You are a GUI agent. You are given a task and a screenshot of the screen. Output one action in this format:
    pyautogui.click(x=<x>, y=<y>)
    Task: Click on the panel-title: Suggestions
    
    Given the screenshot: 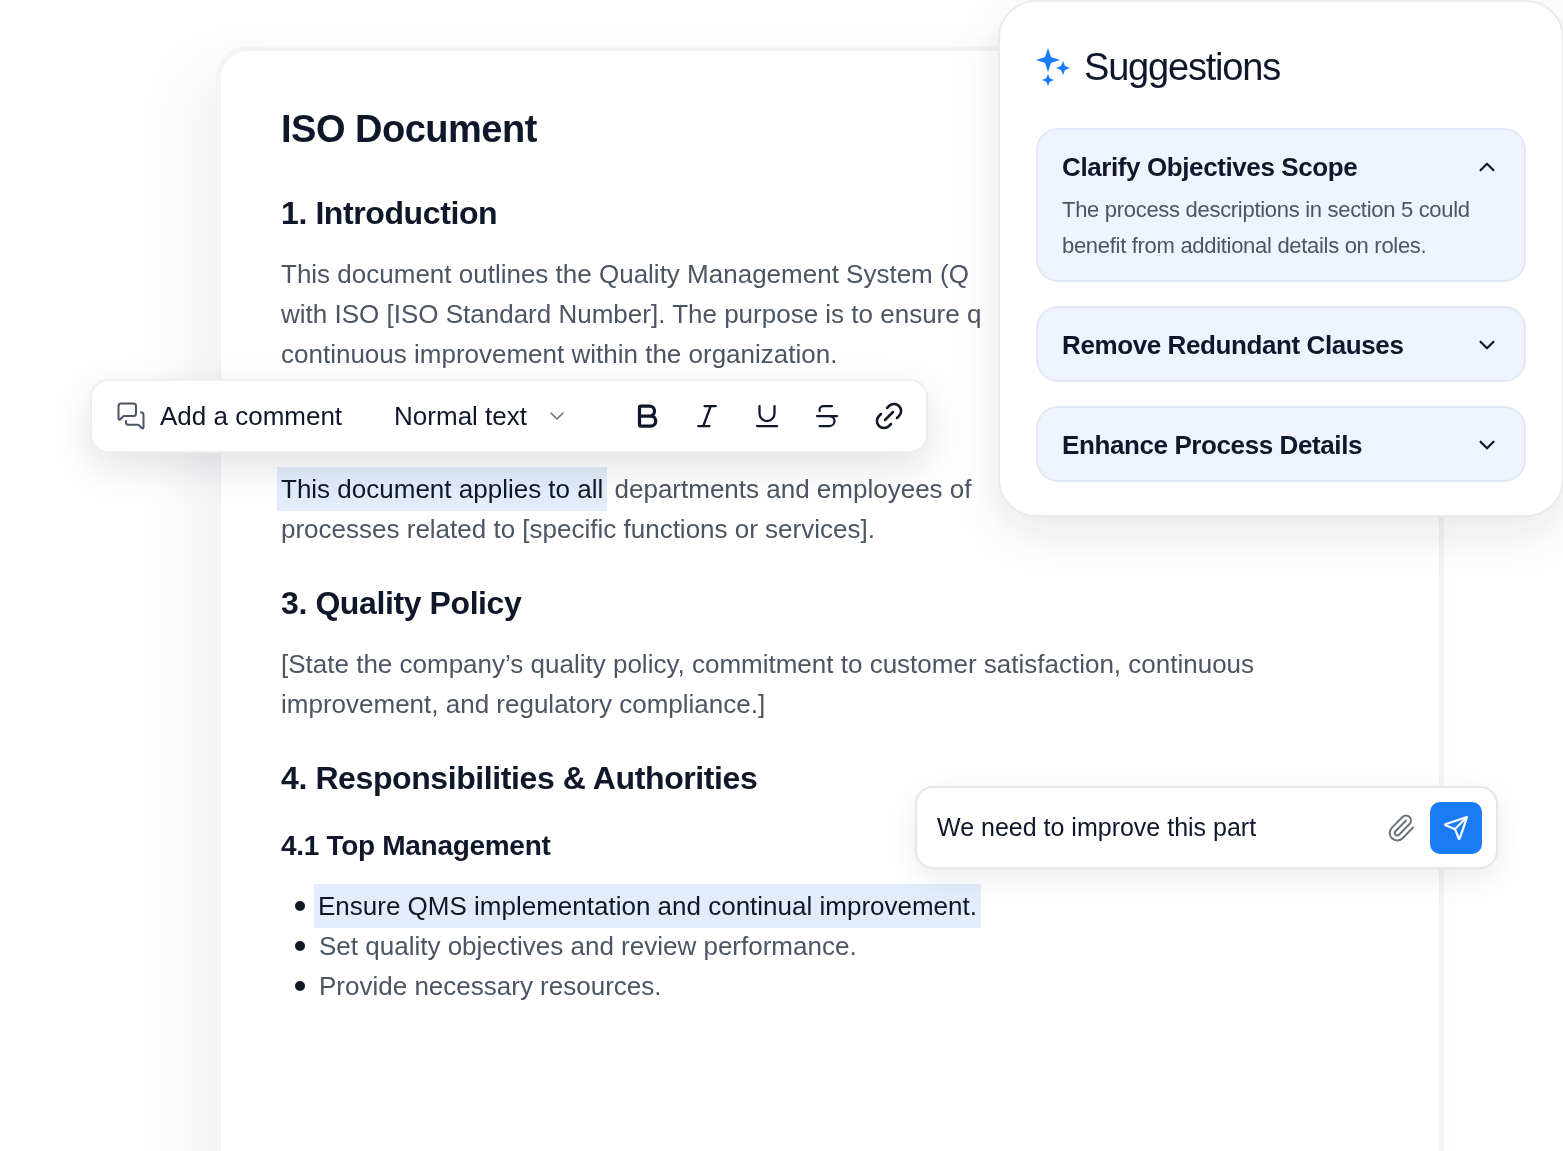 What is the action you would take?
    pyautogui.click(x=1182, y=67)
    